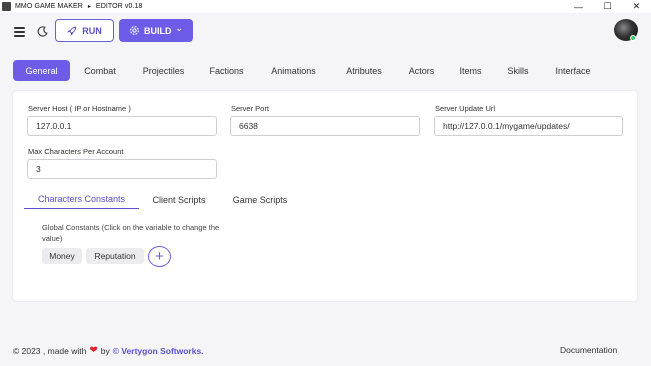 This screenshot has width=651, height=366. I want to click on tab-animations: Animations, so click(293, 70).